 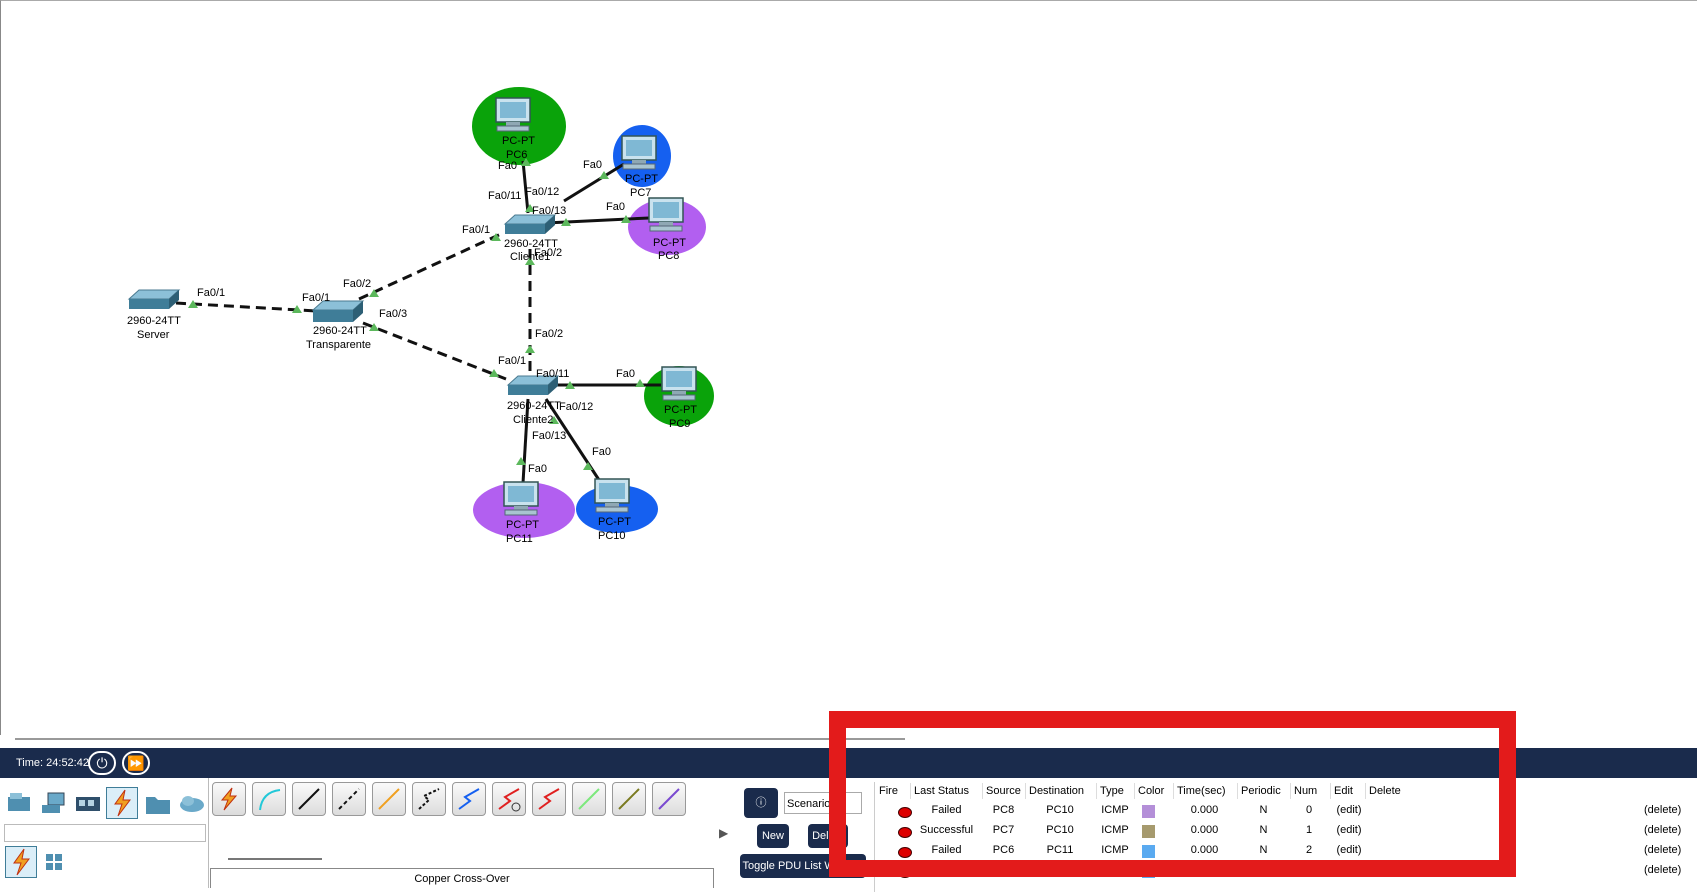 What do you see at coordinates (338, 311) in the screenshot?
I see `switch-transparente-icon` at bounding box center [338, 311].